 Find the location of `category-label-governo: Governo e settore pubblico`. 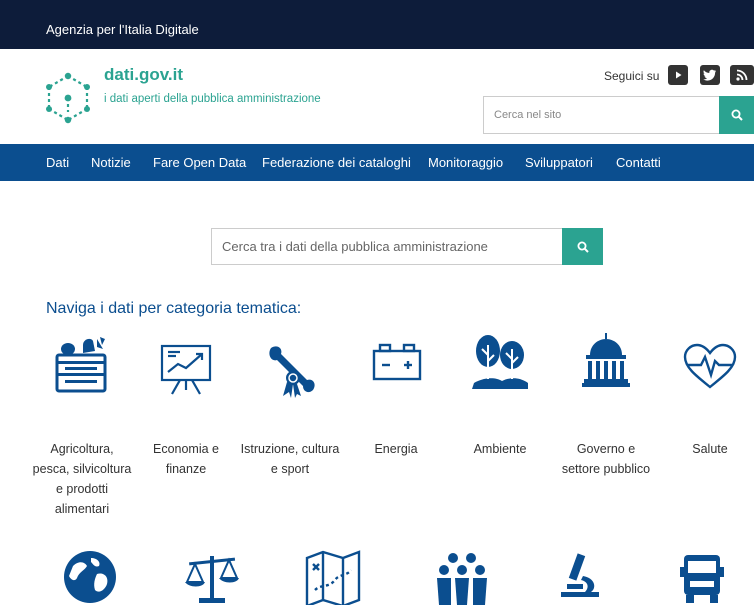

category-label-governo: Governo e settore pubblico is located at coordinates (606, 459).